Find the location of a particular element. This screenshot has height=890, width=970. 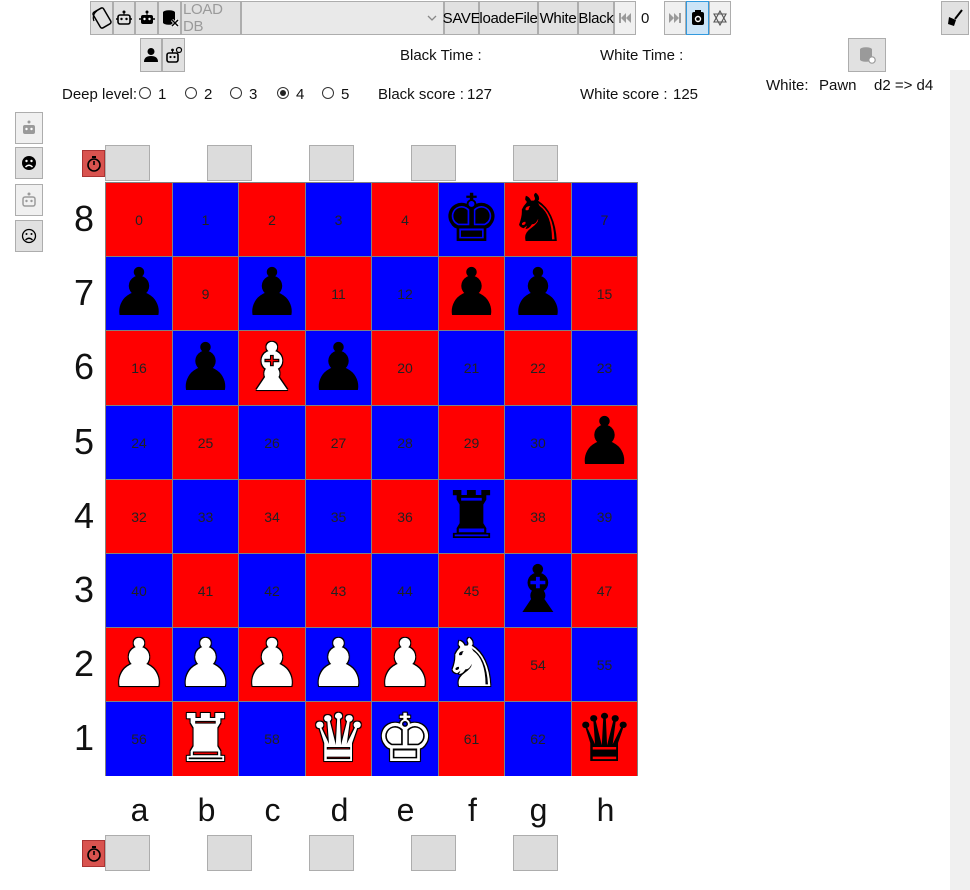

board-square-f4: ♜ is located at coordinates (471, 516).